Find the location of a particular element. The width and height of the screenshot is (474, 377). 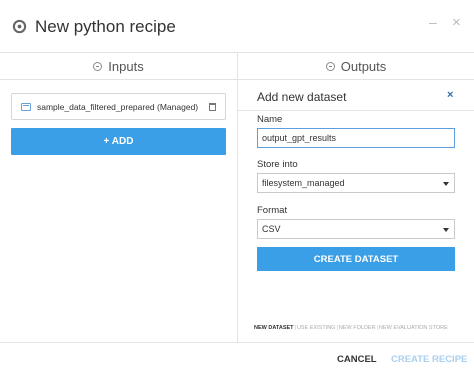

input-dataset-item: sample_data_filtered_prepared (Managed) is located at coordinates (118, 106).